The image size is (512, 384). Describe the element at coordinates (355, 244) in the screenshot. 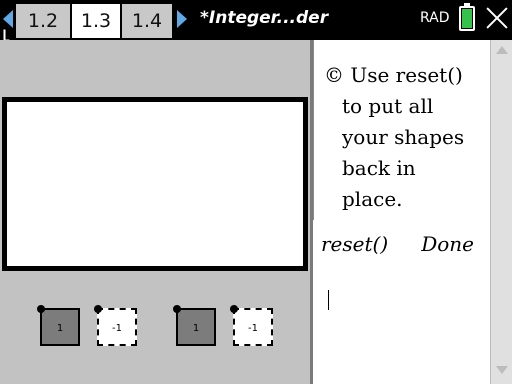

I see `history-expression: reset()` at that location.